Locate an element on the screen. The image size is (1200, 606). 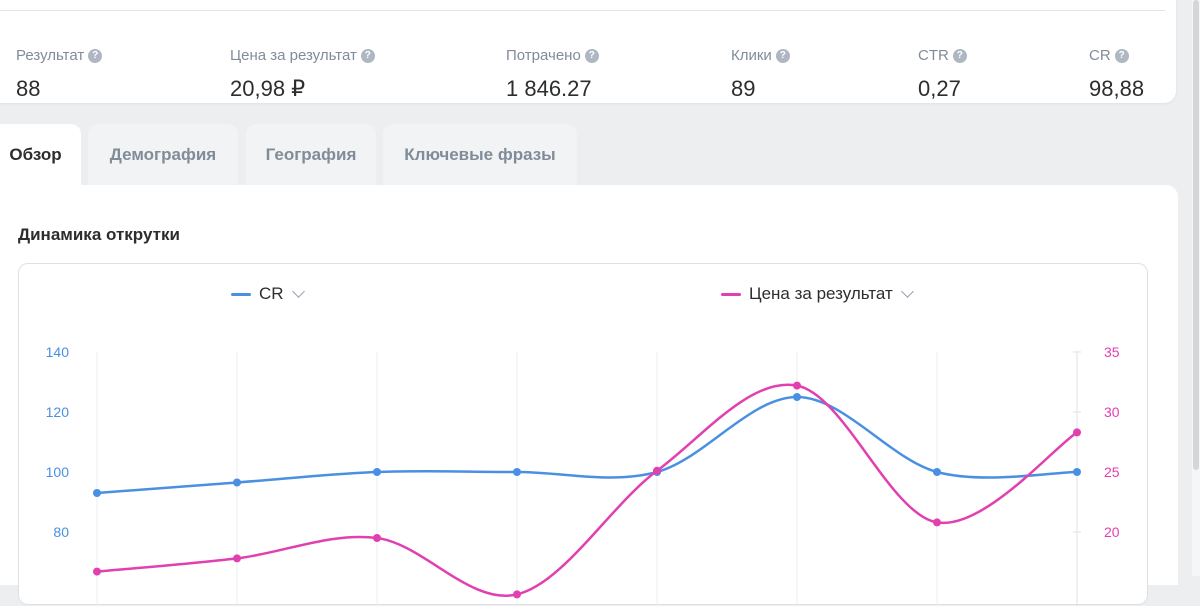
metric-label: CTR is located at coordinates (933, 55).